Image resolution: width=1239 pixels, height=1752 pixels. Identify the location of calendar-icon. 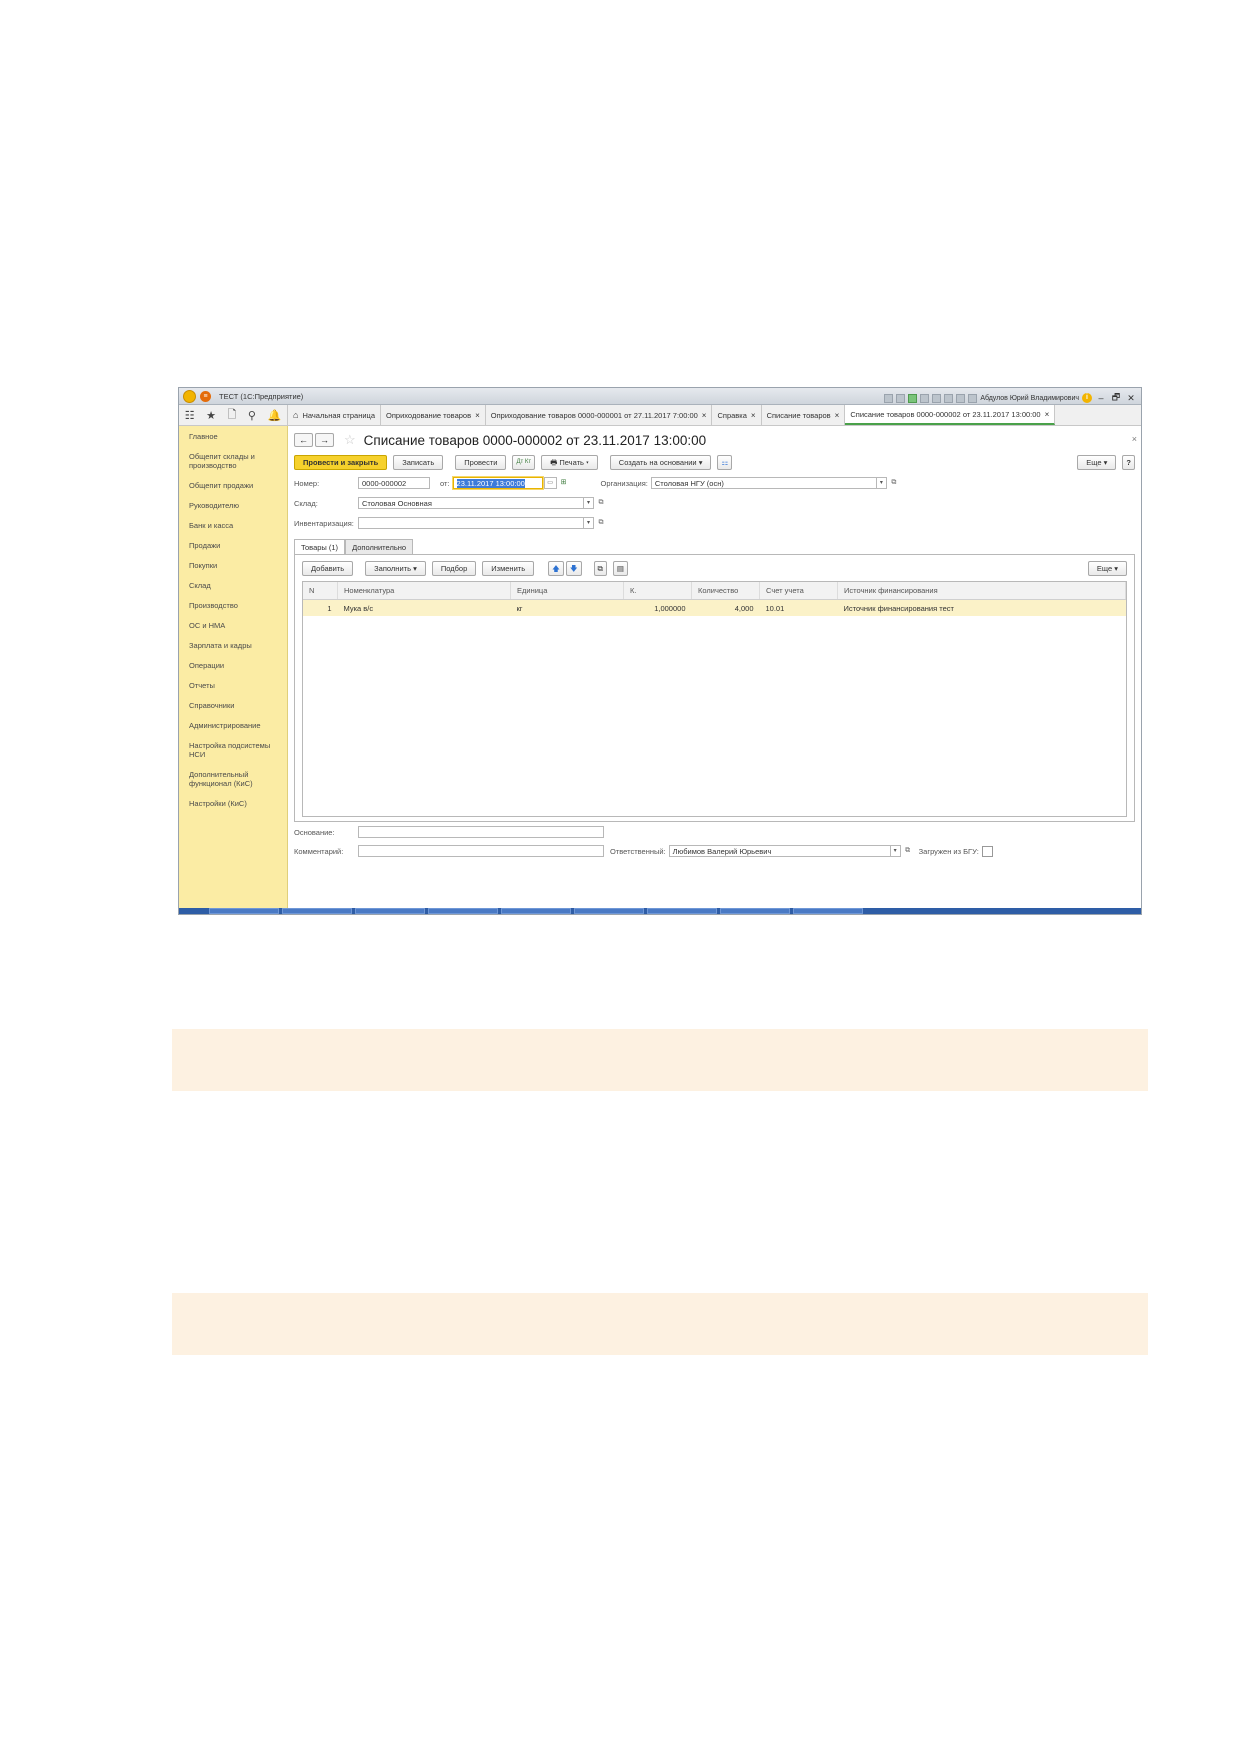
(937, 398).